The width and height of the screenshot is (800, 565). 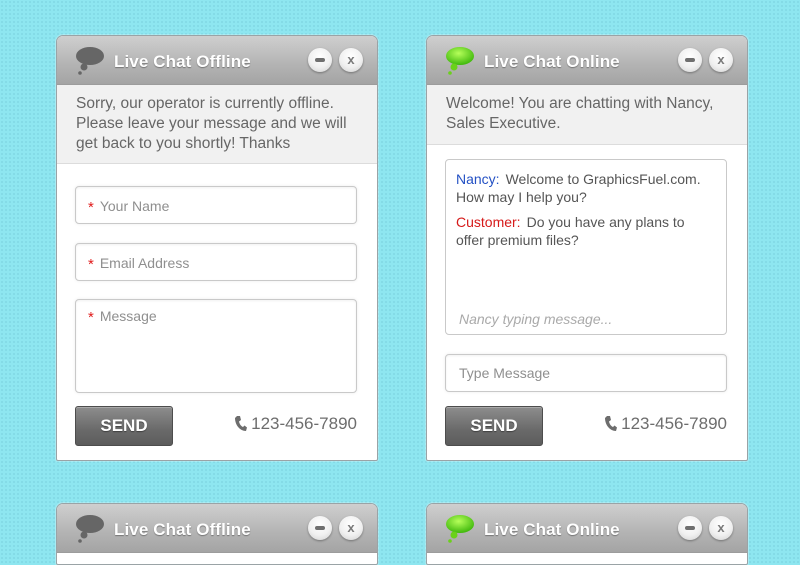 What do you see at coordinates (144, 263) in the screenshot?
I see `email-placeholder: Email Address` at bounding box center [144, 263].